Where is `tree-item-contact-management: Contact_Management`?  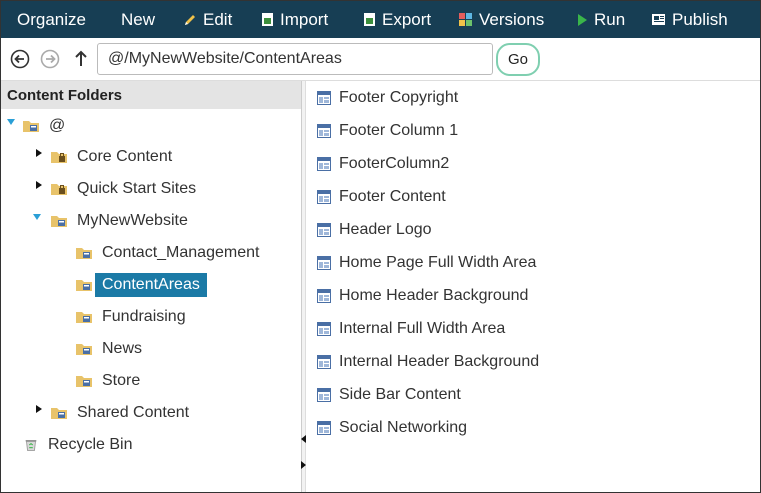 tree-item-contact-management: Contact_Management is located at coordinates (170, 253).